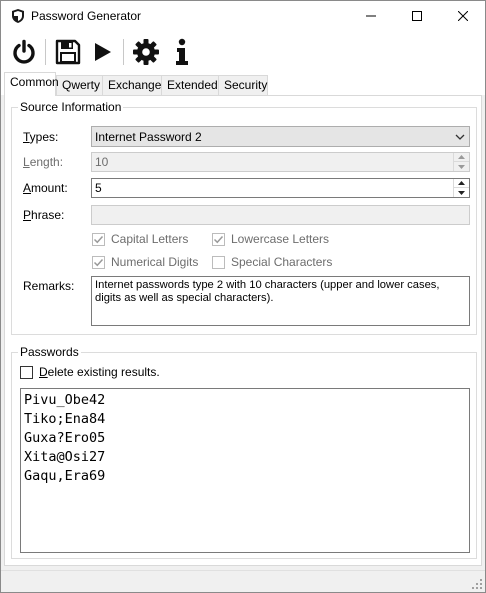 The image size is (486, 593). Describe the element at coordinates (280, 136) in the screenshot. I see `types-combo: Internet Password 2` at that location.